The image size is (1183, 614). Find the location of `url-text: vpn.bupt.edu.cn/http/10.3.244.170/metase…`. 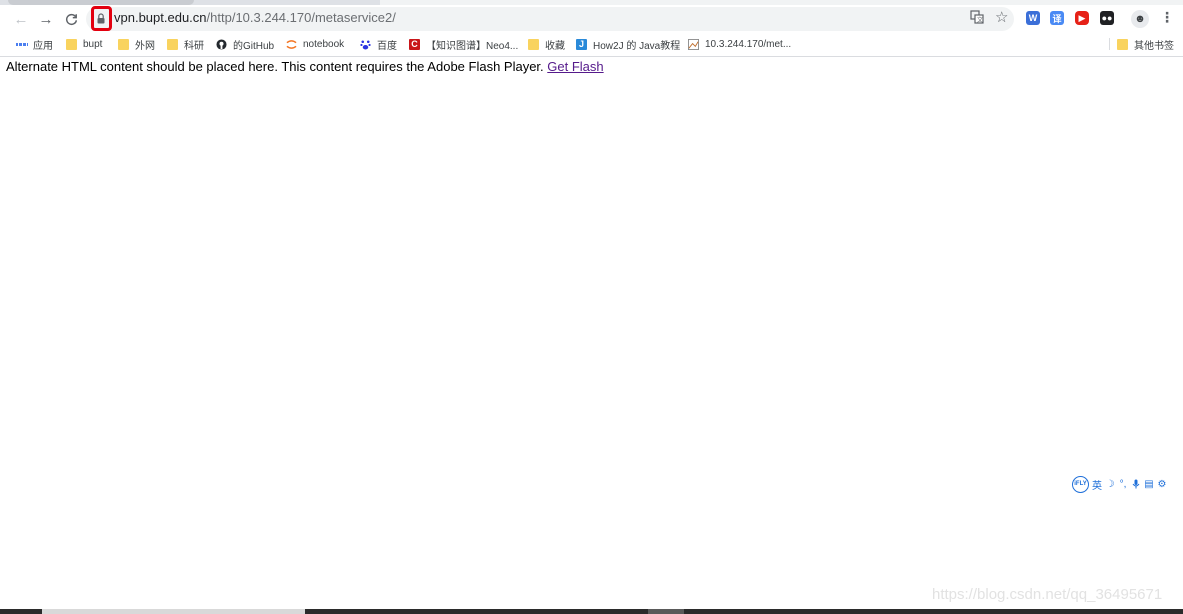

url-text: vpn.bupt.edu.cn/http/10.3.244.170/metase… is located at coordinates (255, 17).